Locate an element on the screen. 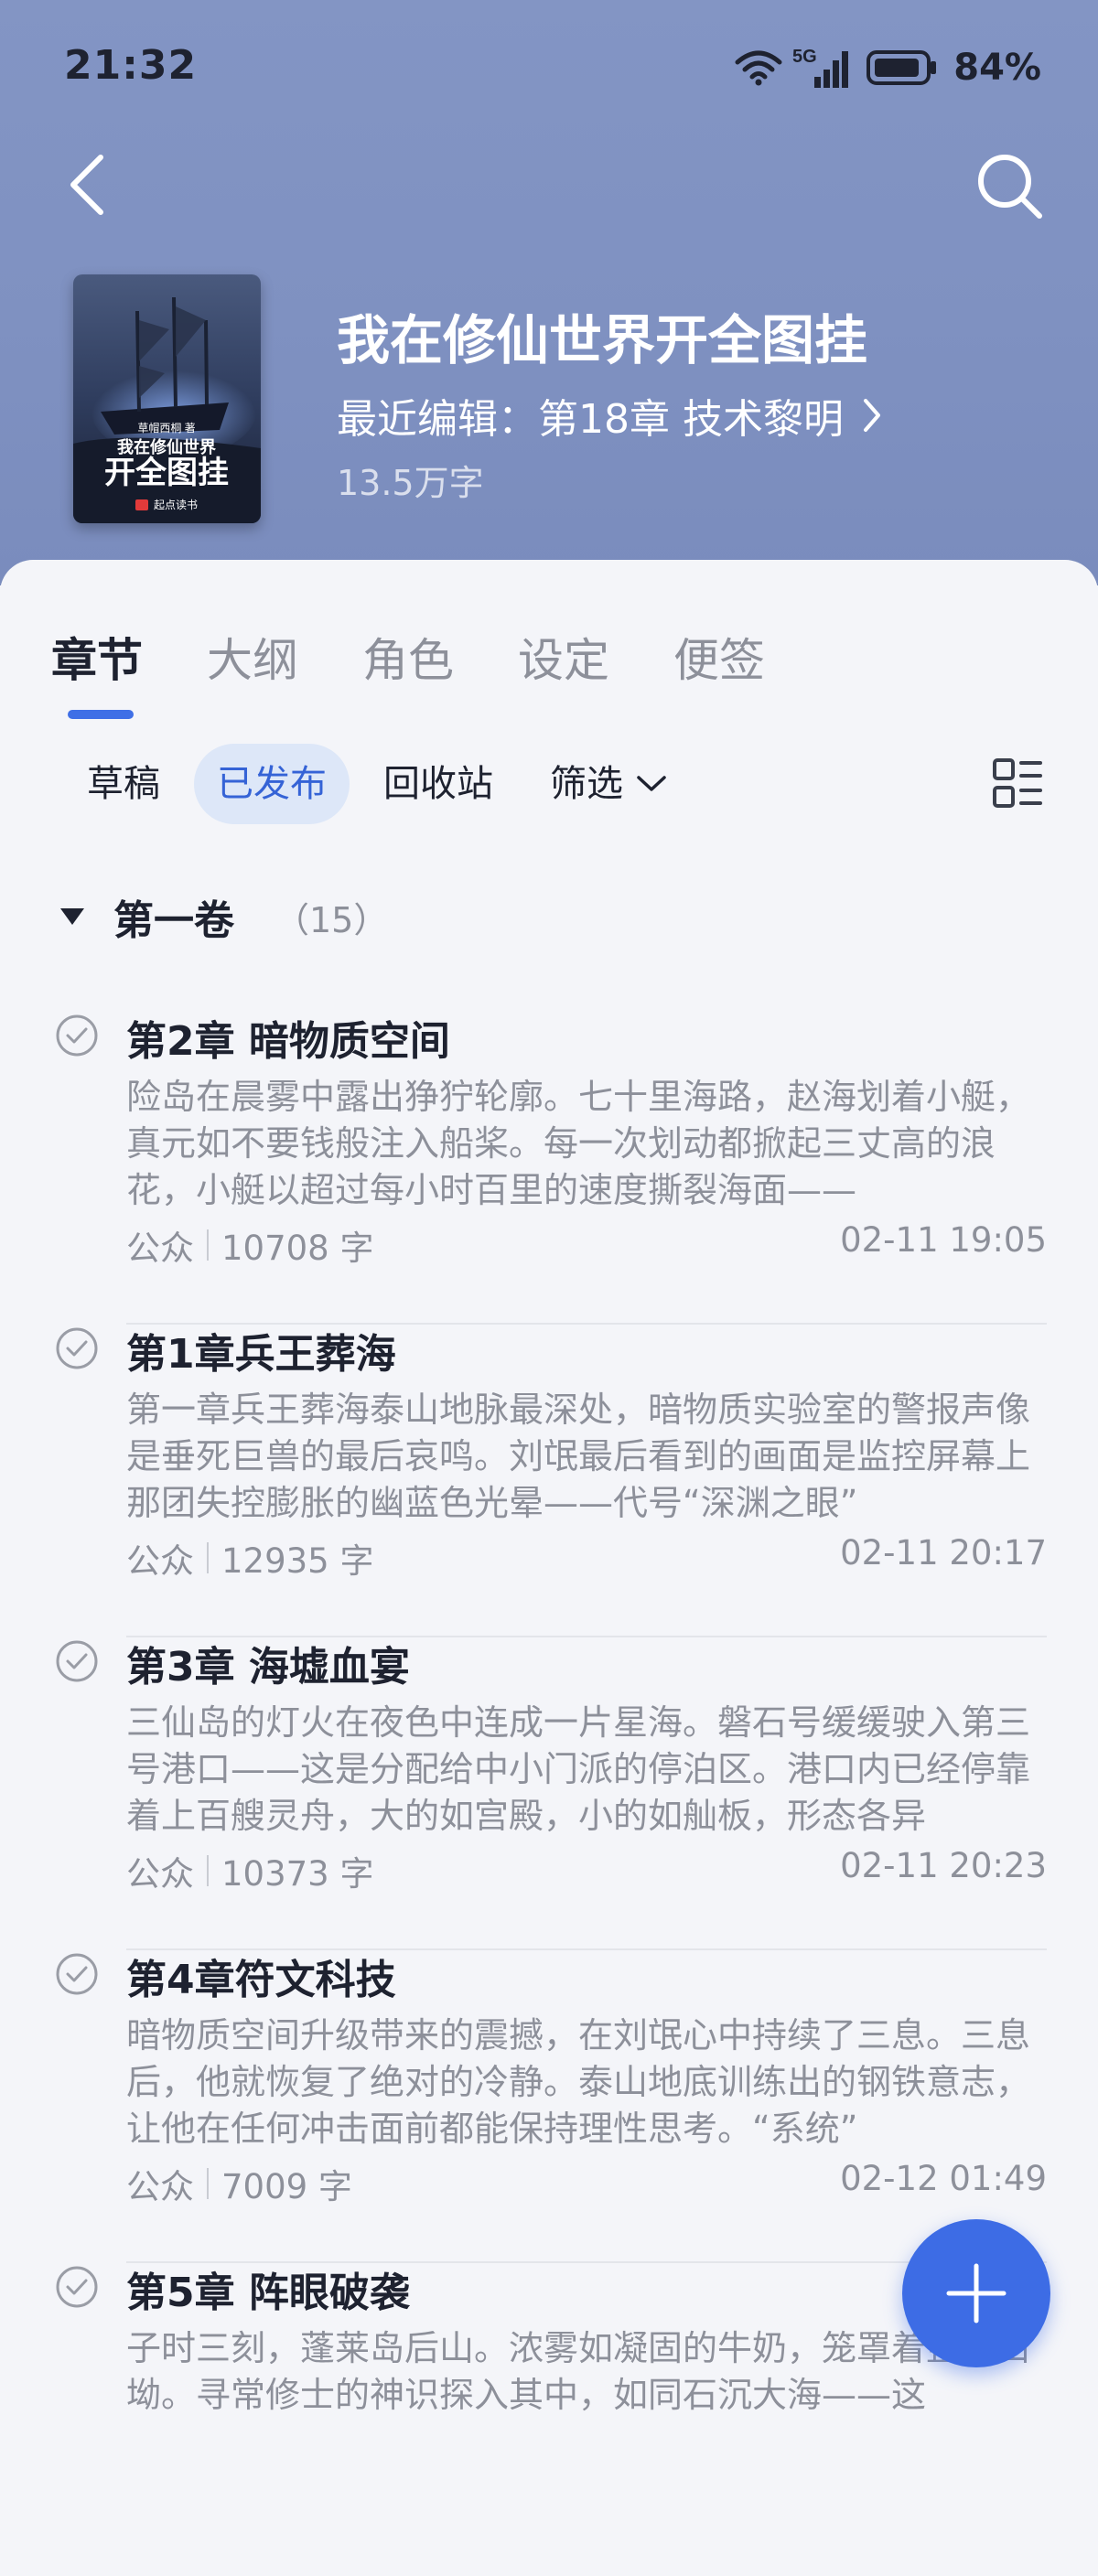 Image resolution: width=1098 pixels, height=2576 pixels. chapter-title: 第4章符文科技 is located at coordinates (261, 1980).